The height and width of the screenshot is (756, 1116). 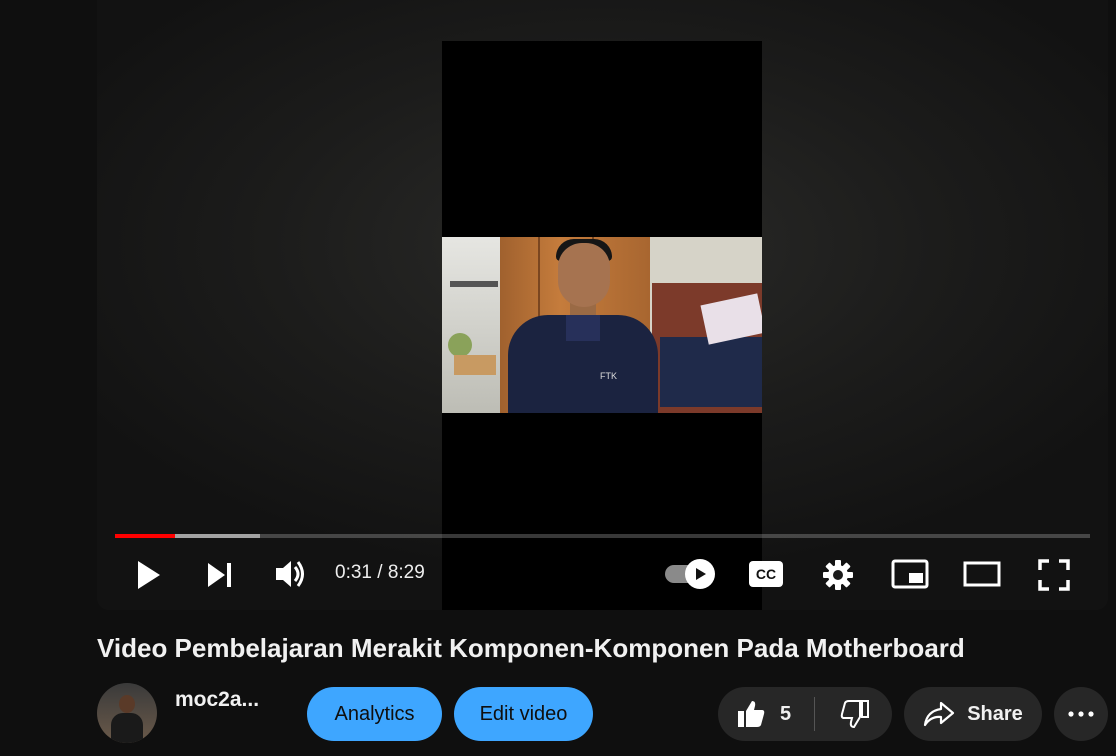 What do you see at coordinates (608, 376) in the screenshot?
I see `shirt-logo-text: FTK` at bounding box center [608, 376].